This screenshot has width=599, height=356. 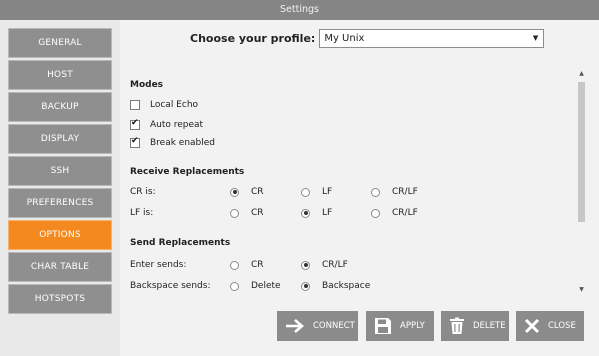 I want to click on sidebar-item-label: BACKUP, so click(x=60, y=107).